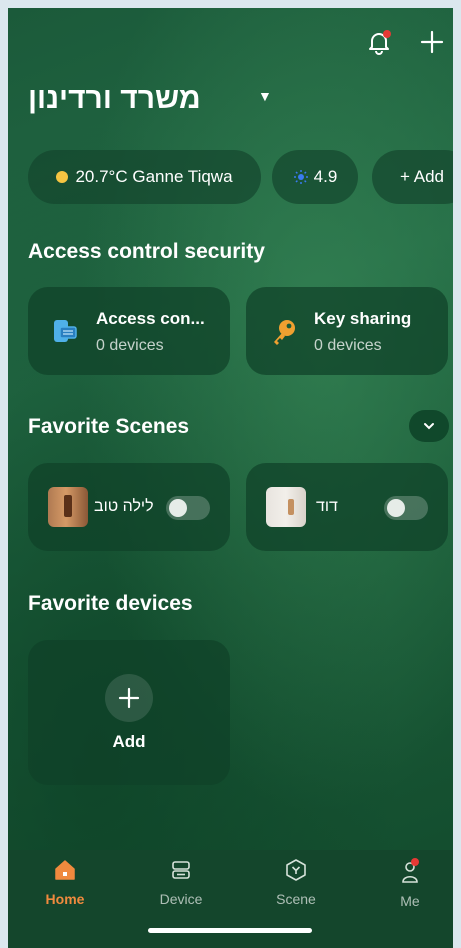  I want to click on access-control-card: Access con... 0 devices, so click(129, 331).